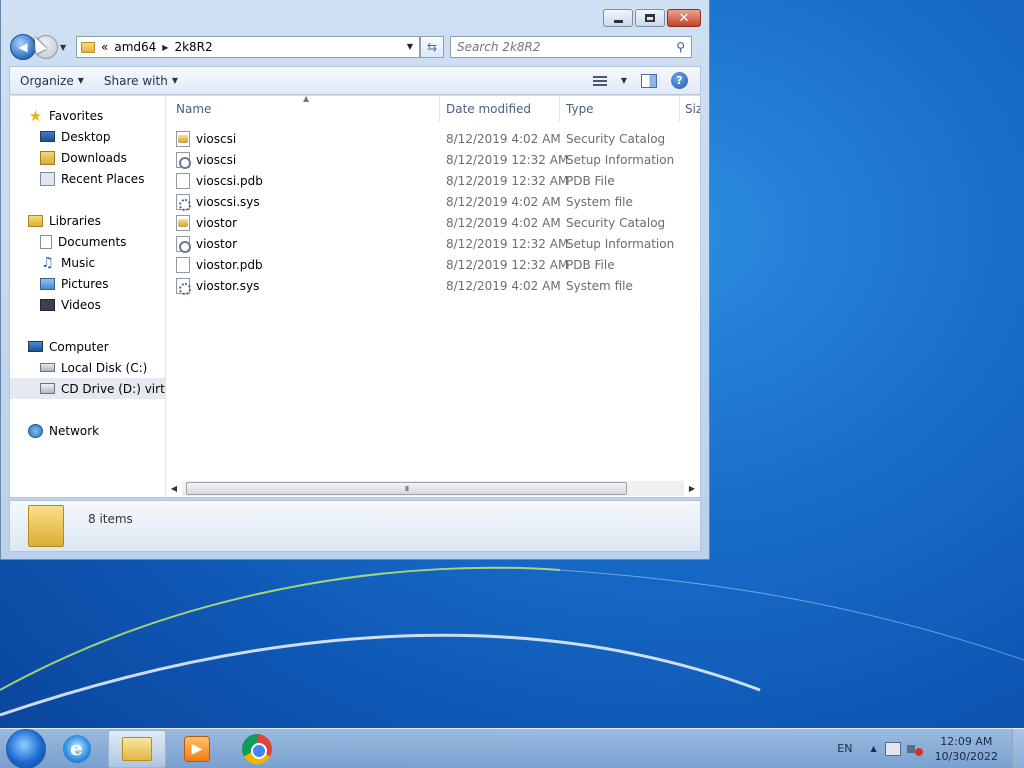  Describe the element at coordinates (1018, 748) in the screenshot. I see `show-desktop-button` at that location.